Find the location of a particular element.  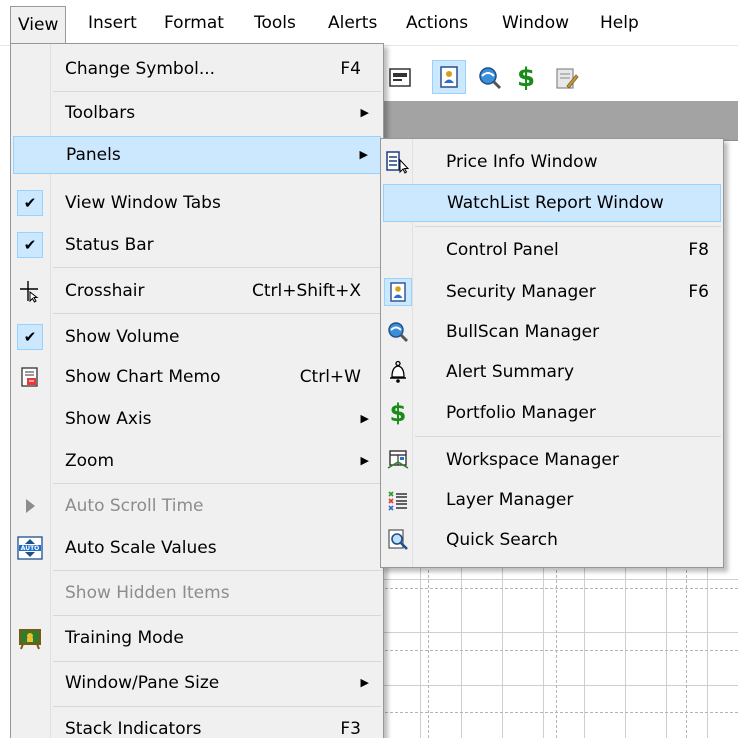

menu-item-label: Zoom is located at coordinates (90, 461).